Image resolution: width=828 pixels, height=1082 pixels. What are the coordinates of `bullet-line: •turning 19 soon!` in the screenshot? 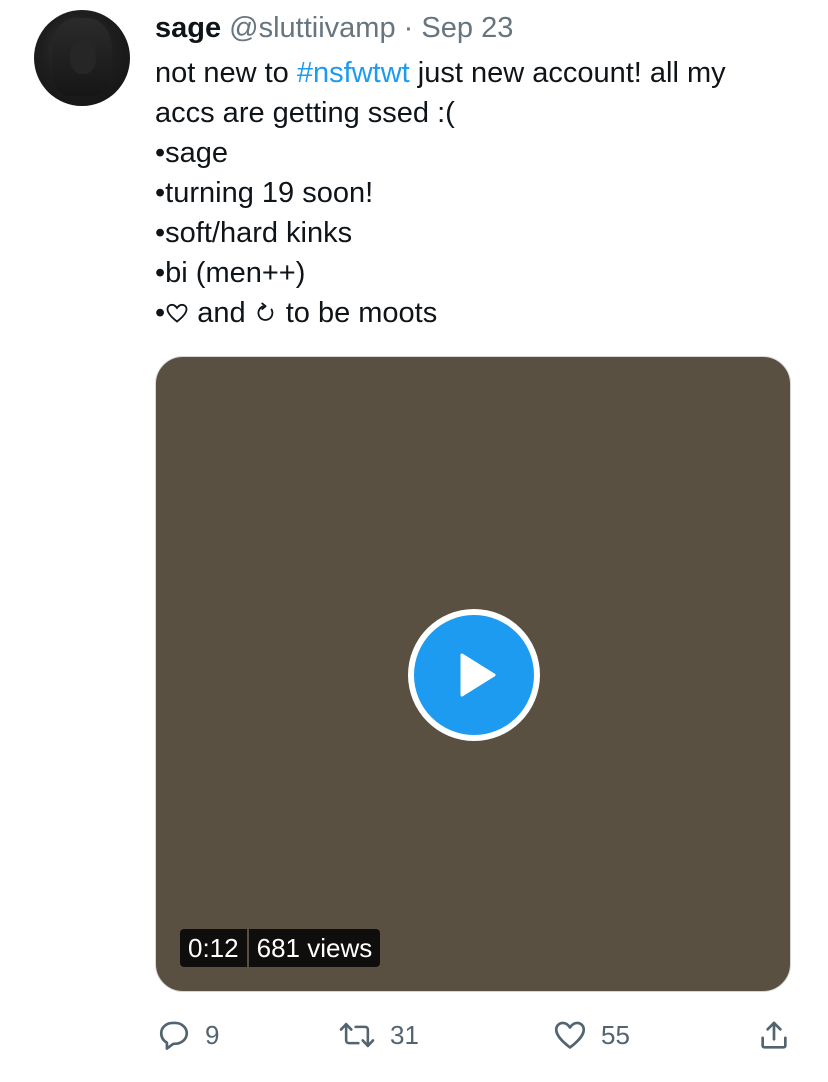 It's located at (264, 193).